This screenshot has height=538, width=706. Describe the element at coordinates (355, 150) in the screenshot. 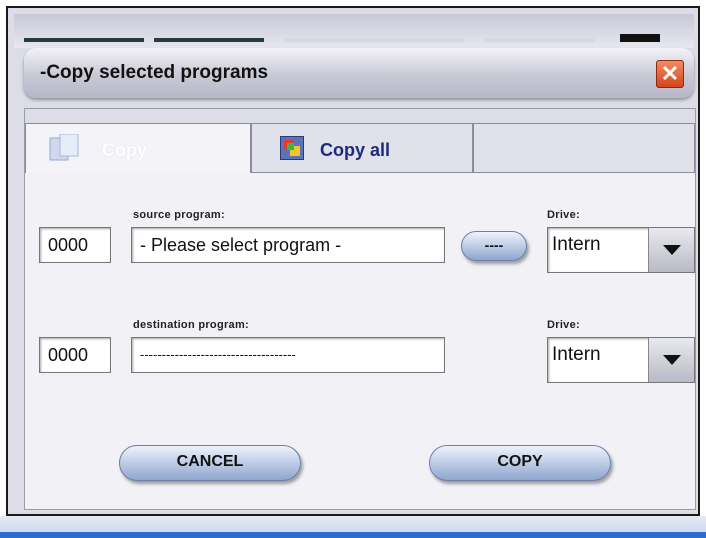

I see `tab-copy-all-label: Copy all` at that location.